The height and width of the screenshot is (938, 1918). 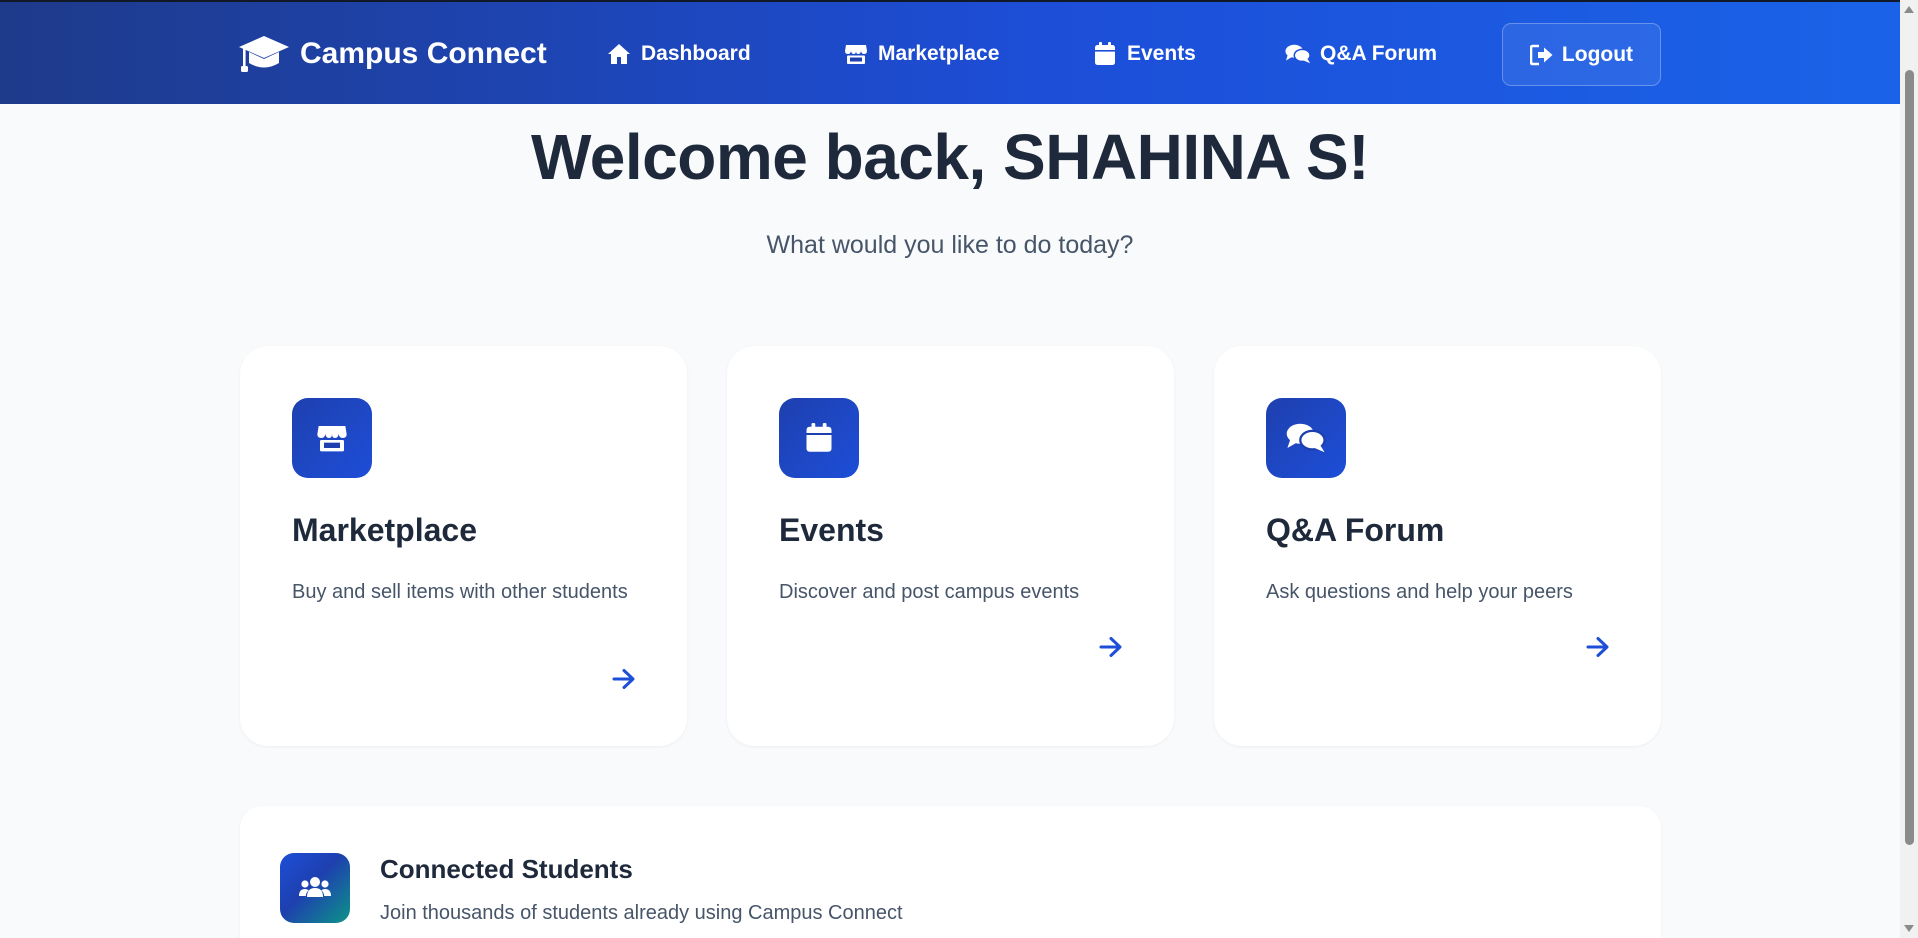 What do you see at coordinates (1909, 457) in the screenshot?
I see `scrollbar-thumb` at bounding box center [1909, 457].